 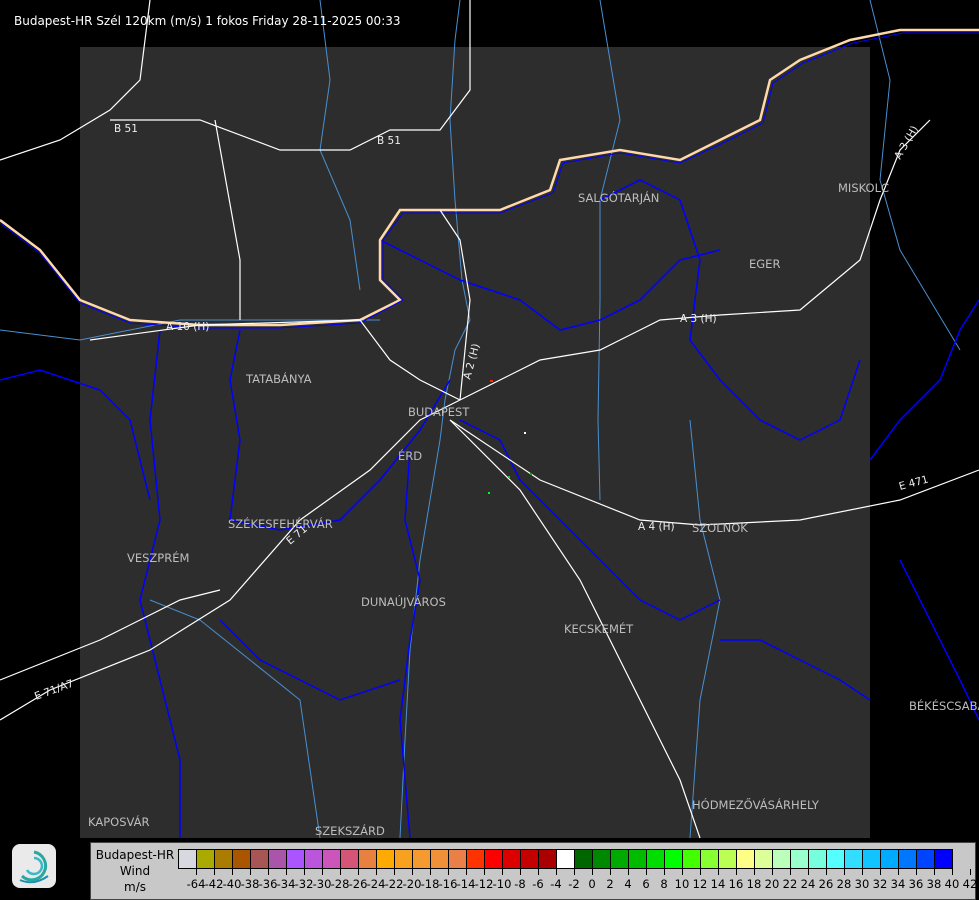 What do you see at coordinates (376, 884) in the screenshot?
I see `legend-tick-label: -24` at bounding box center [376, 884].